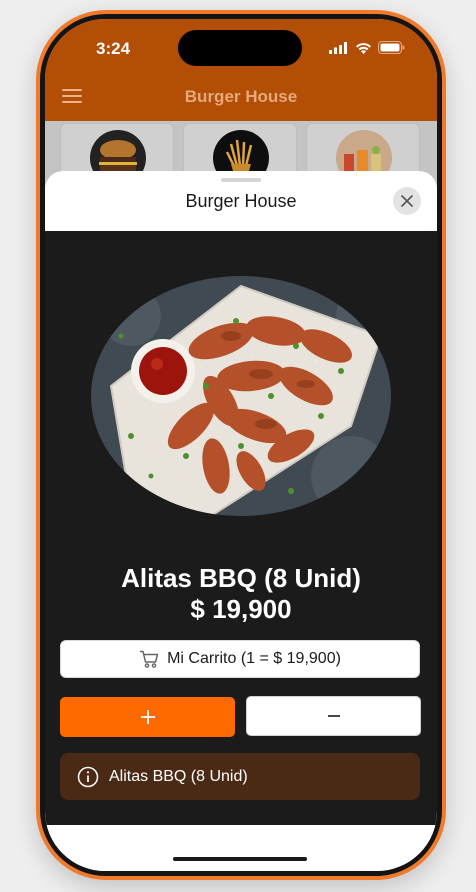 The height and width of the screenshot is (892, 476). Describe the element at coordinates (254, 658) in the screenshot. I see `cart-button-label: Mi Carrito (1 = $ 19,900)` at that location.